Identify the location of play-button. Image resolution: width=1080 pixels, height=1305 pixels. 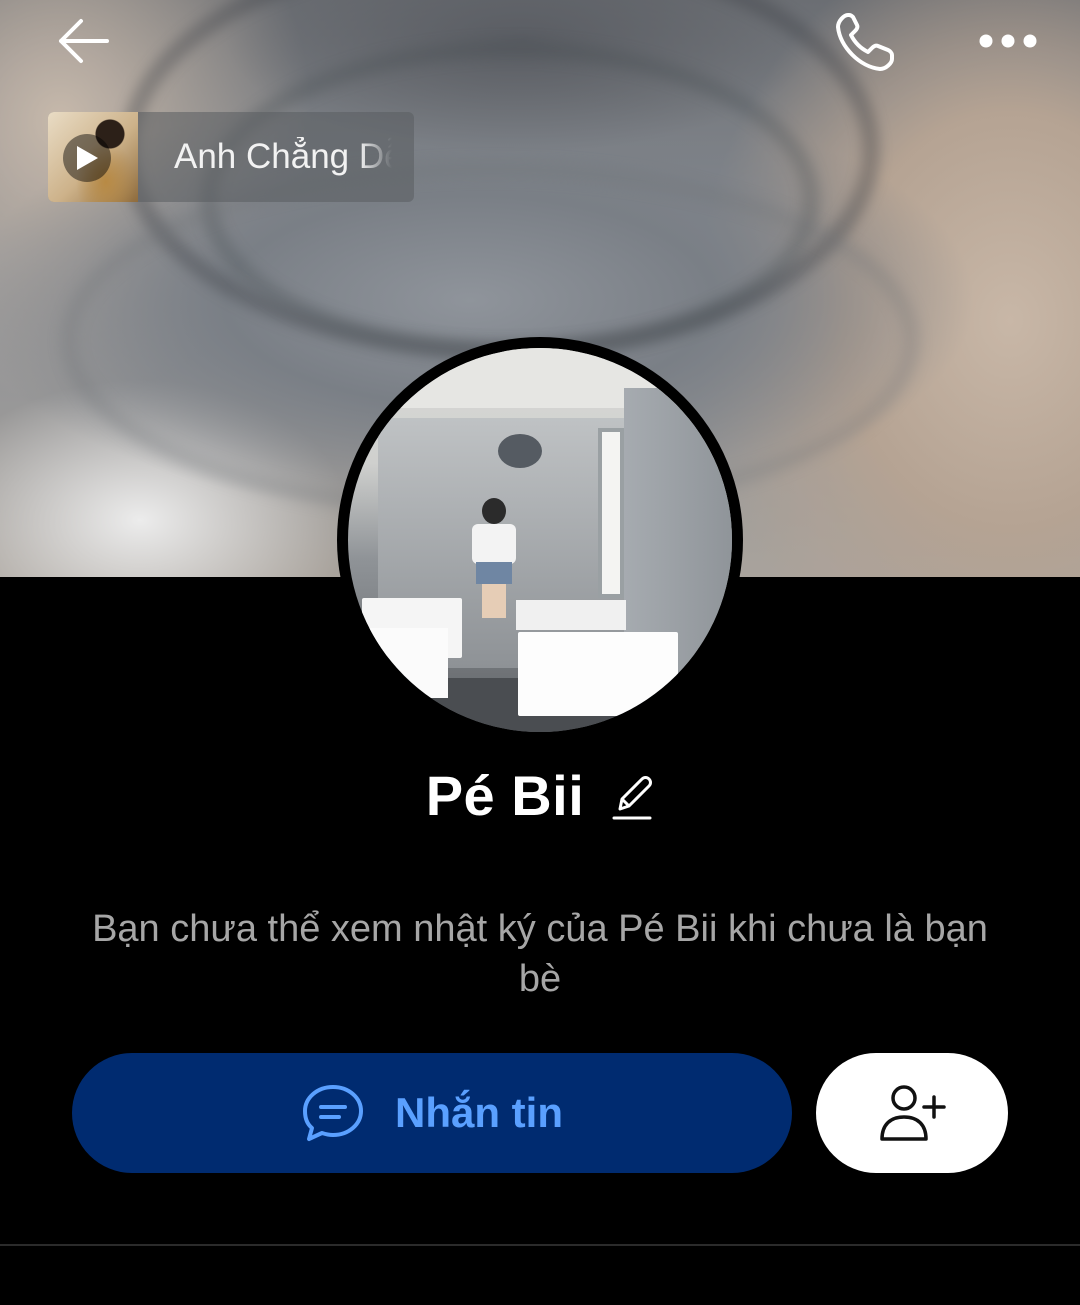
(87, 158).